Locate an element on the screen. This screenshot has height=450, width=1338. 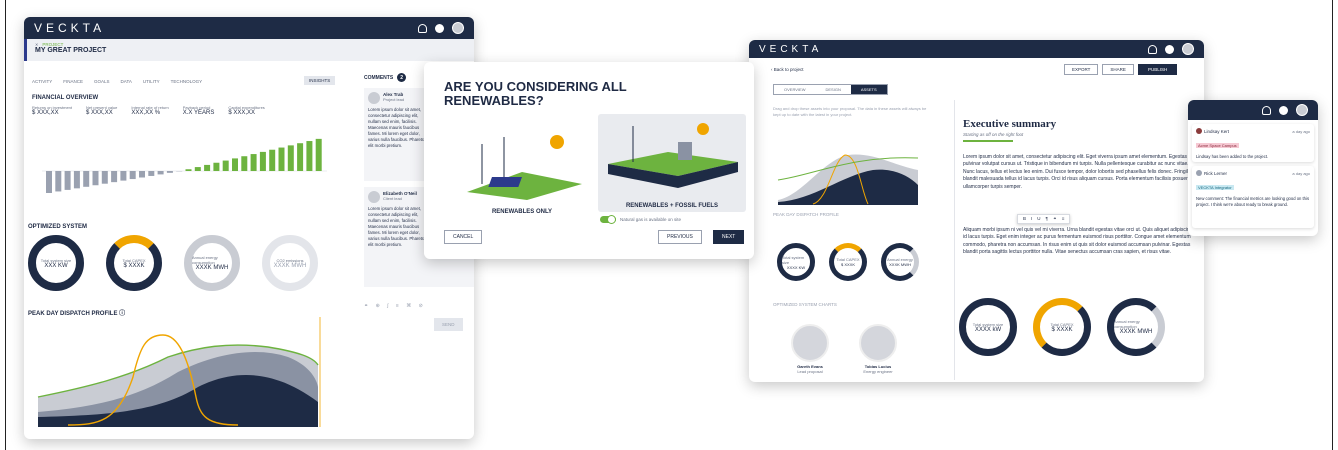
metric-capex: Capital expenditures $ XXX,XX is located at coordinates (246, 110).